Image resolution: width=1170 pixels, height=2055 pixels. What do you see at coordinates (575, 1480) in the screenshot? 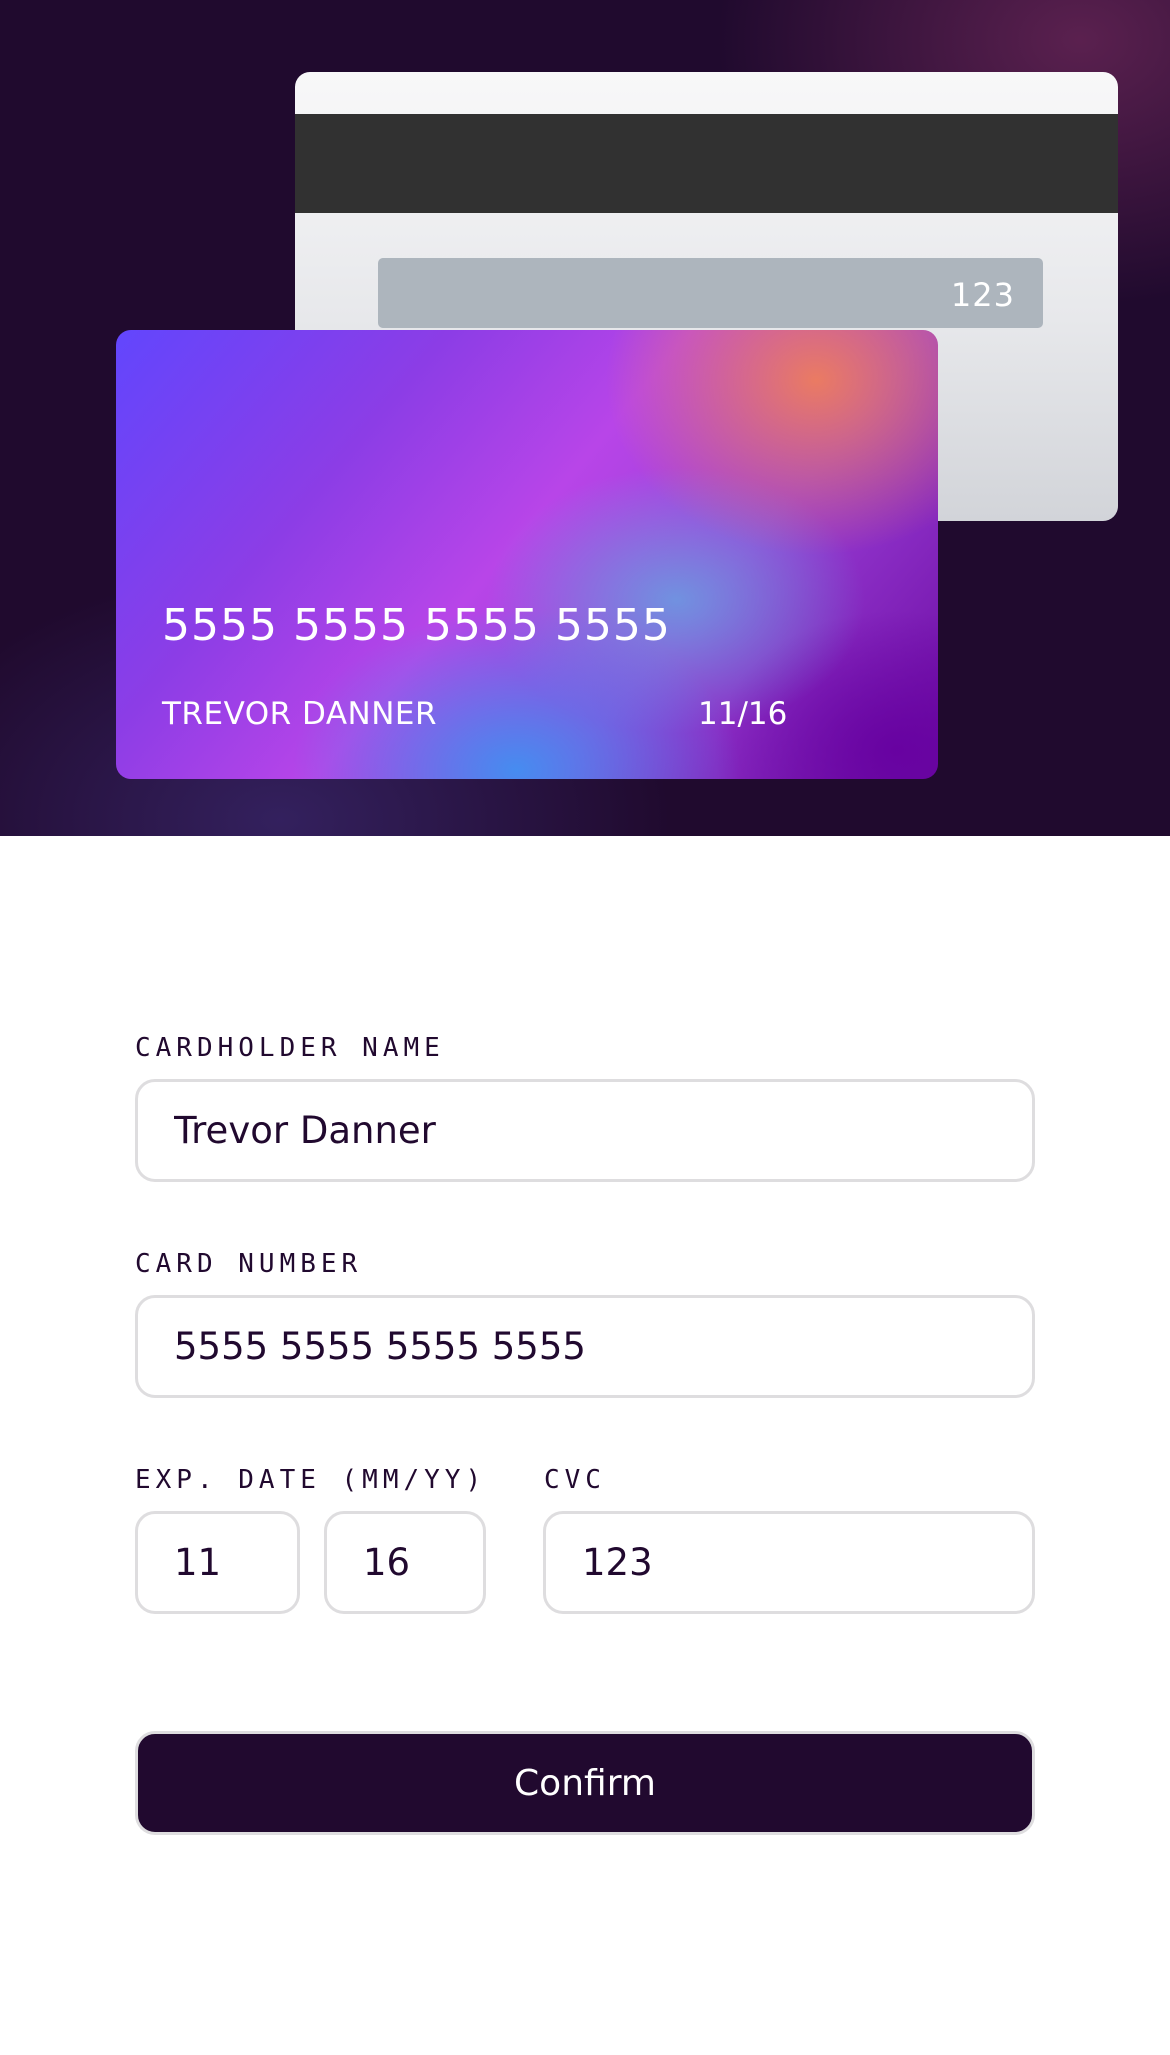
I see `cvc-label: CVC` at bounding box center [575, 1480].